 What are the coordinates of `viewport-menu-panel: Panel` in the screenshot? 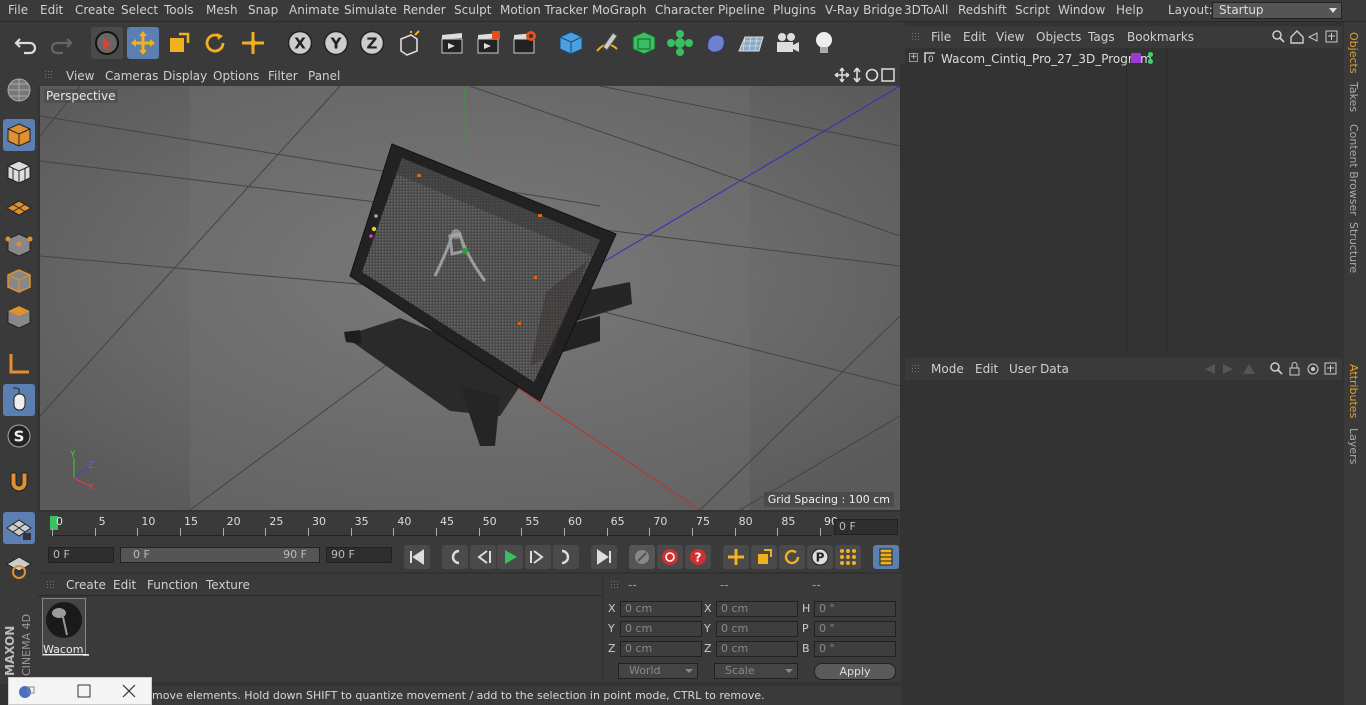 It's located at (324, 76).